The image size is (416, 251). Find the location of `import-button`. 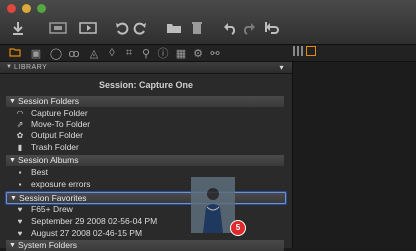

import-button is located at coordinates (18, 28).